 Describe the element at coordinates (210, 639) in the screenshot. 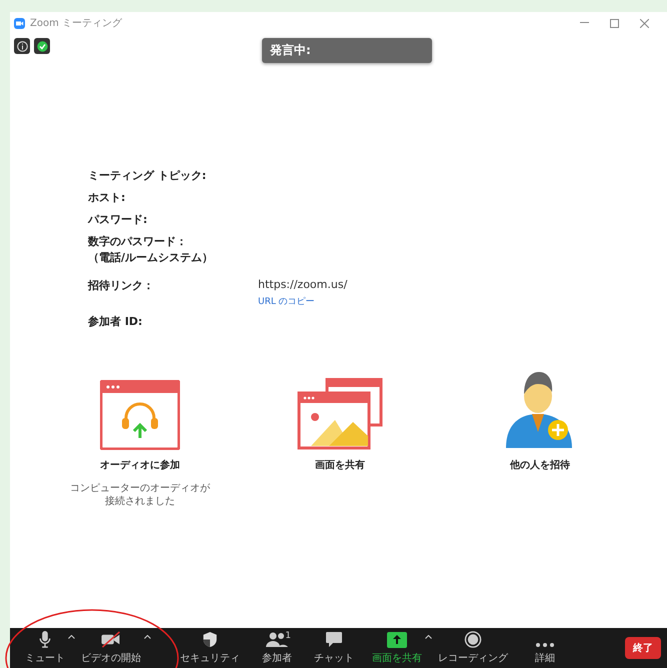

I see `shield-icon` at that location.